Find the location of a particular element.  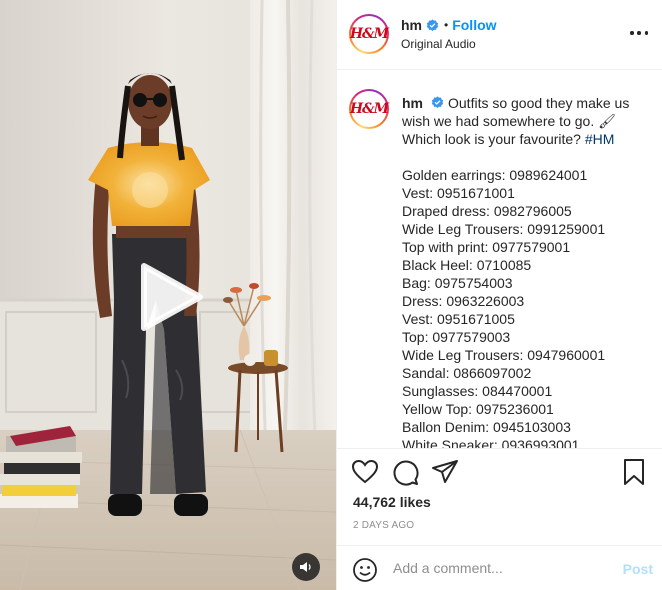

play-button is located at coordinates (171, 297).